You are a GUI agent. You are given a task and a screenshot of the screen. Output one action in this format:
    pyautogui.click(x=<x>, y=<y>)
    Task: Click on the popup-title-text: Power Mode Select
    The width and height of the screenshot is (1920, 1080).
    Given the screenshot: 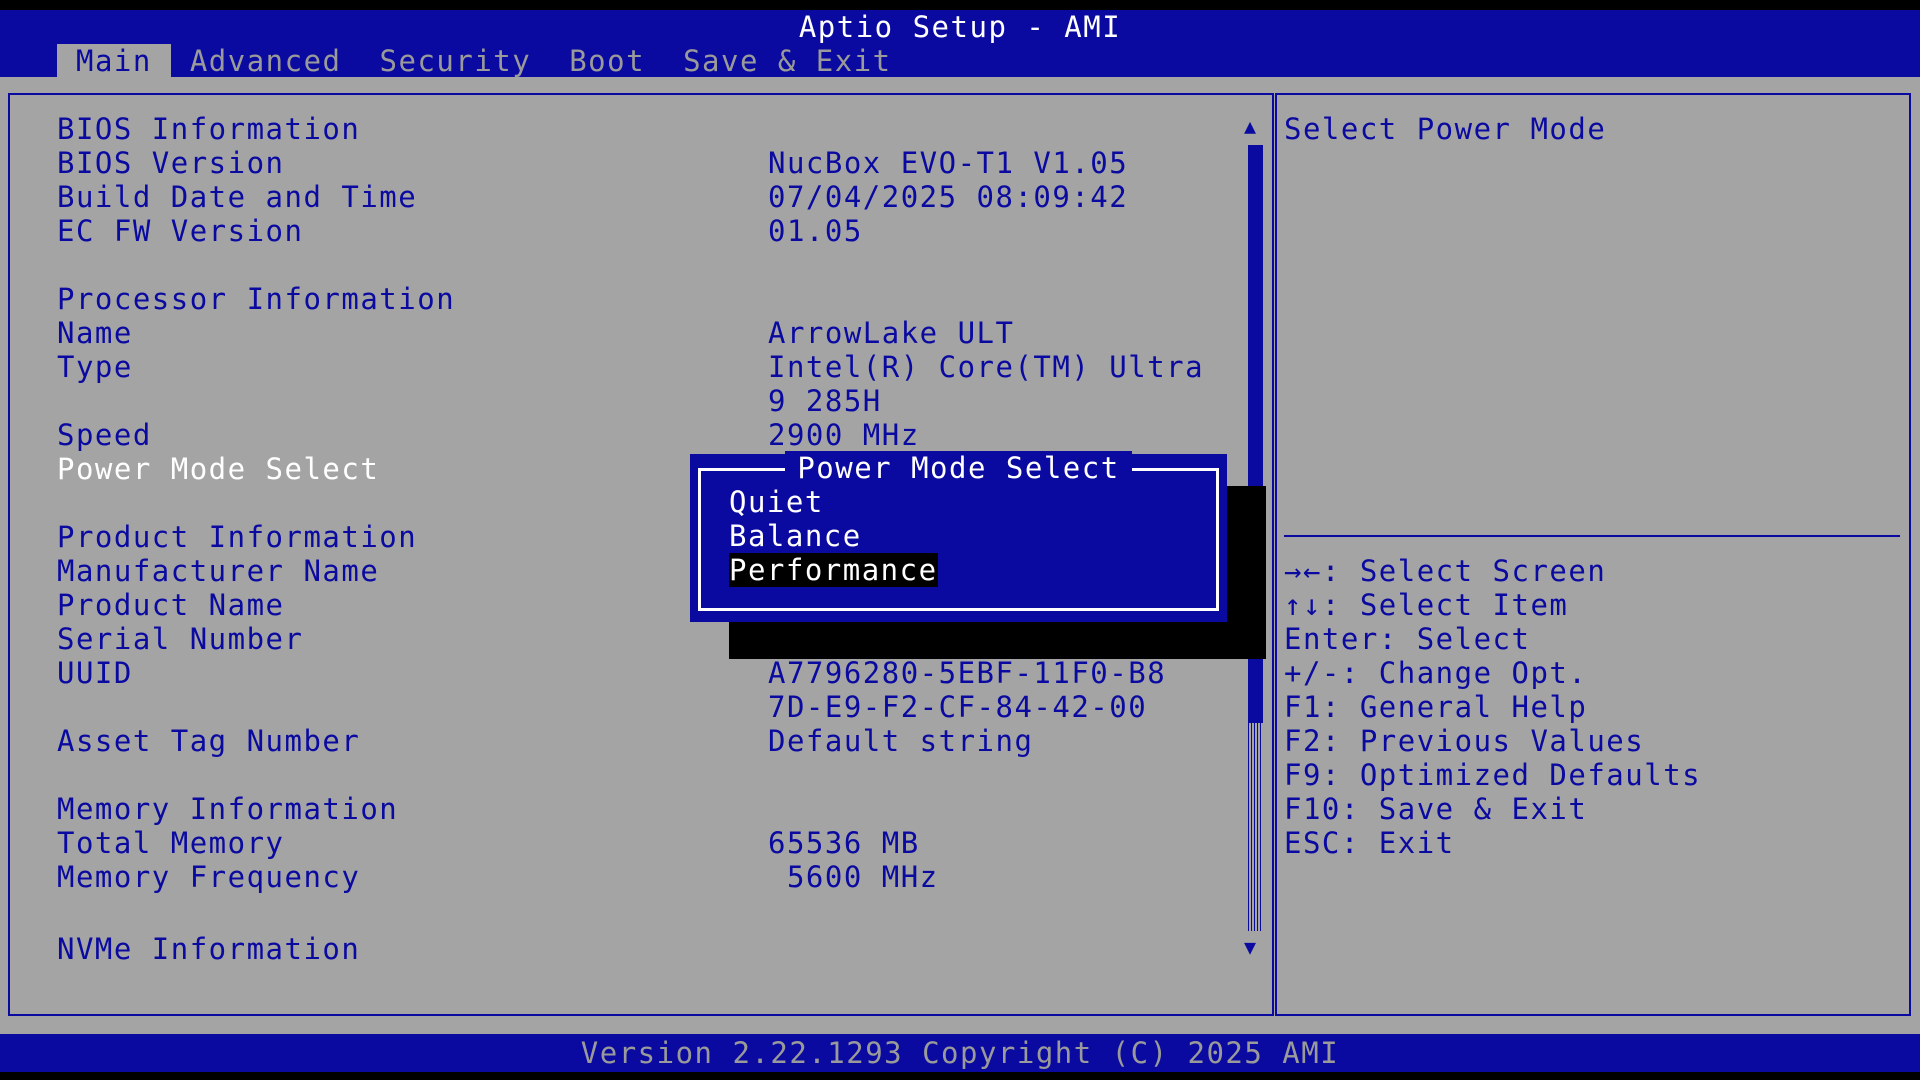 What is the action you would take?
    pyautogui.click(x=958, y=468)
    